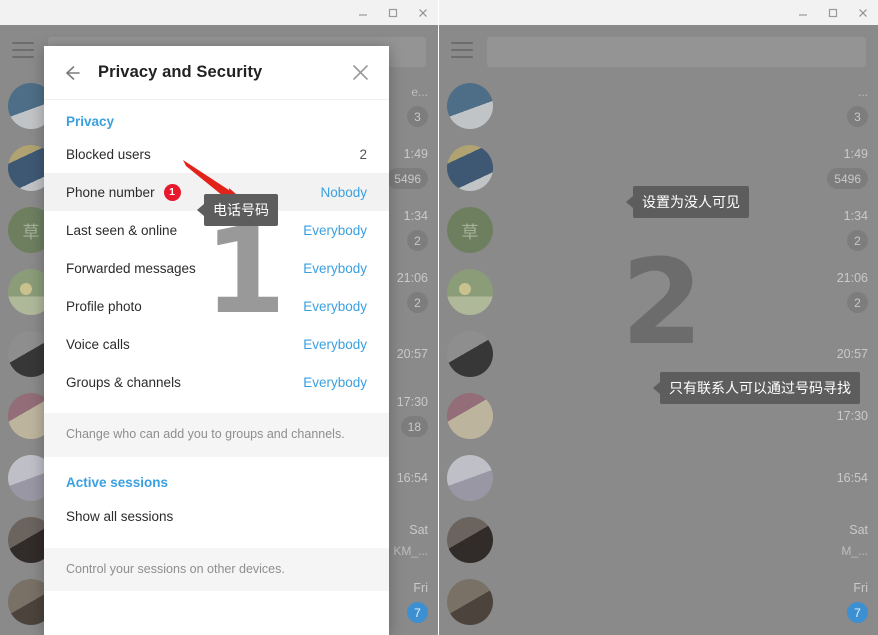 Image resolution: width=878 pixels, height=635 pixels. What do you see at coordinates (108, 154) in the screenshot?
I see `setting-label: Blocked users` at bounding box center [108, 154].